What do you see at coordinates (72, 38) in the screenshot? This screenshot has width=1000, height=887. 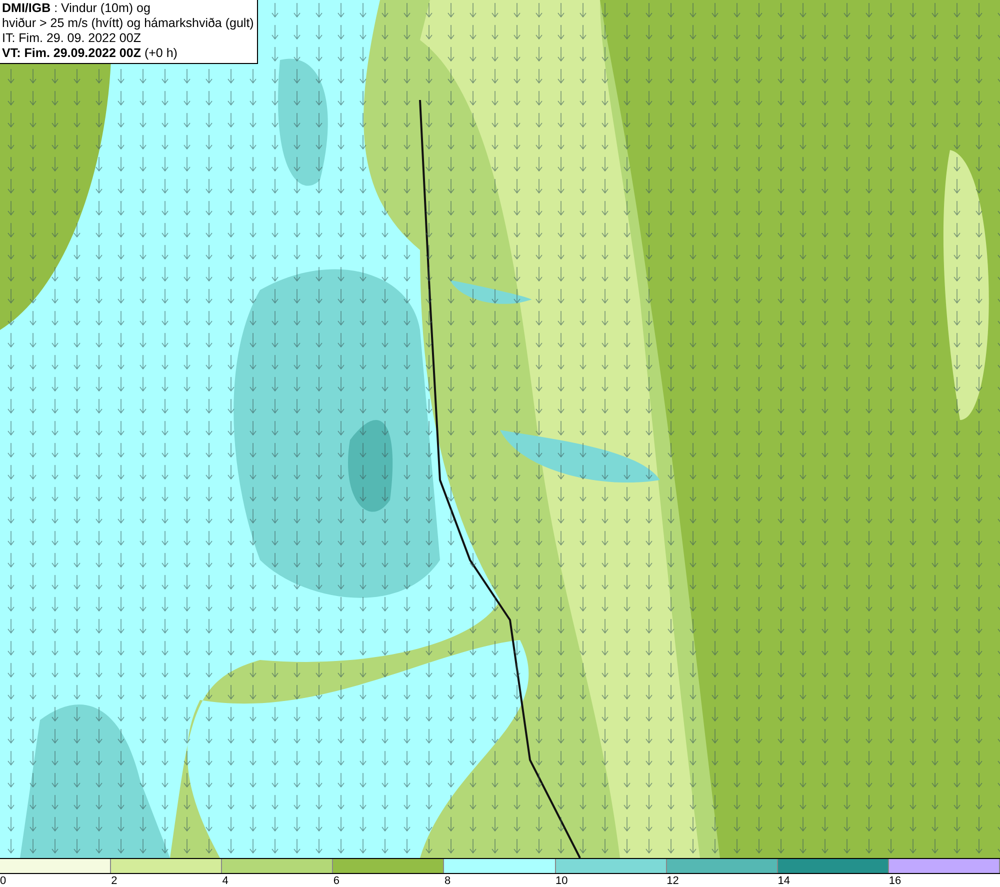 I see `info-text: IT: Fim. 29. 09. 2022 00Z` at bounding box center [72, 38].